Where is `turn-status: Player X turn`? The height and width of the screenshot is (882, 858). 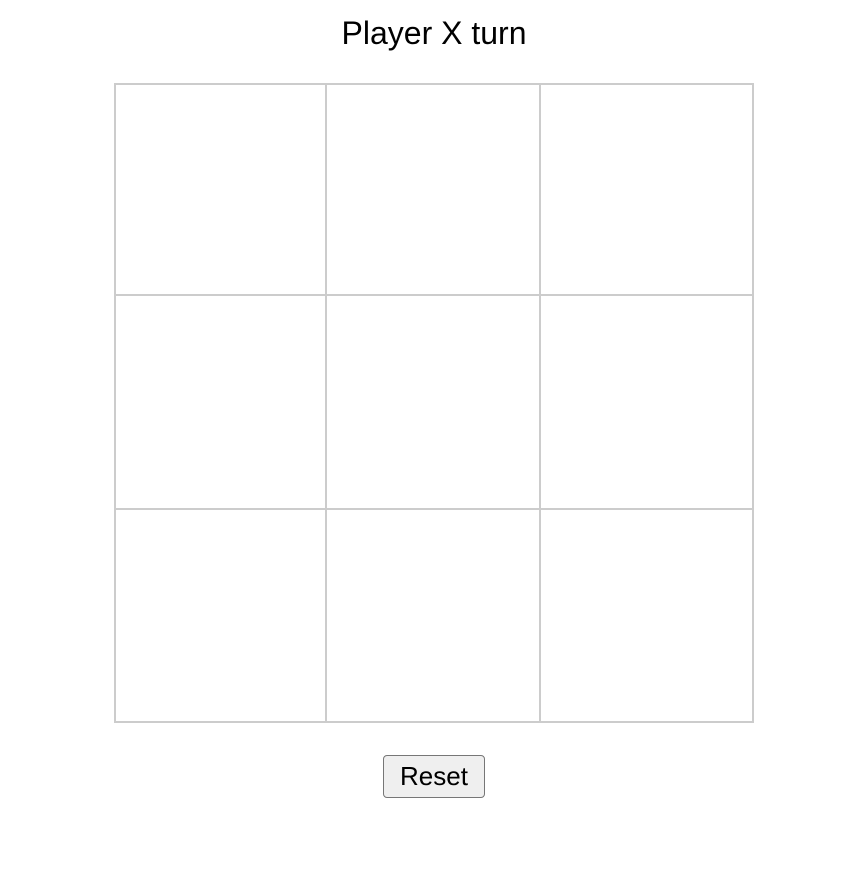
turn-status: Player X turn is located at coordinates (434, 33).